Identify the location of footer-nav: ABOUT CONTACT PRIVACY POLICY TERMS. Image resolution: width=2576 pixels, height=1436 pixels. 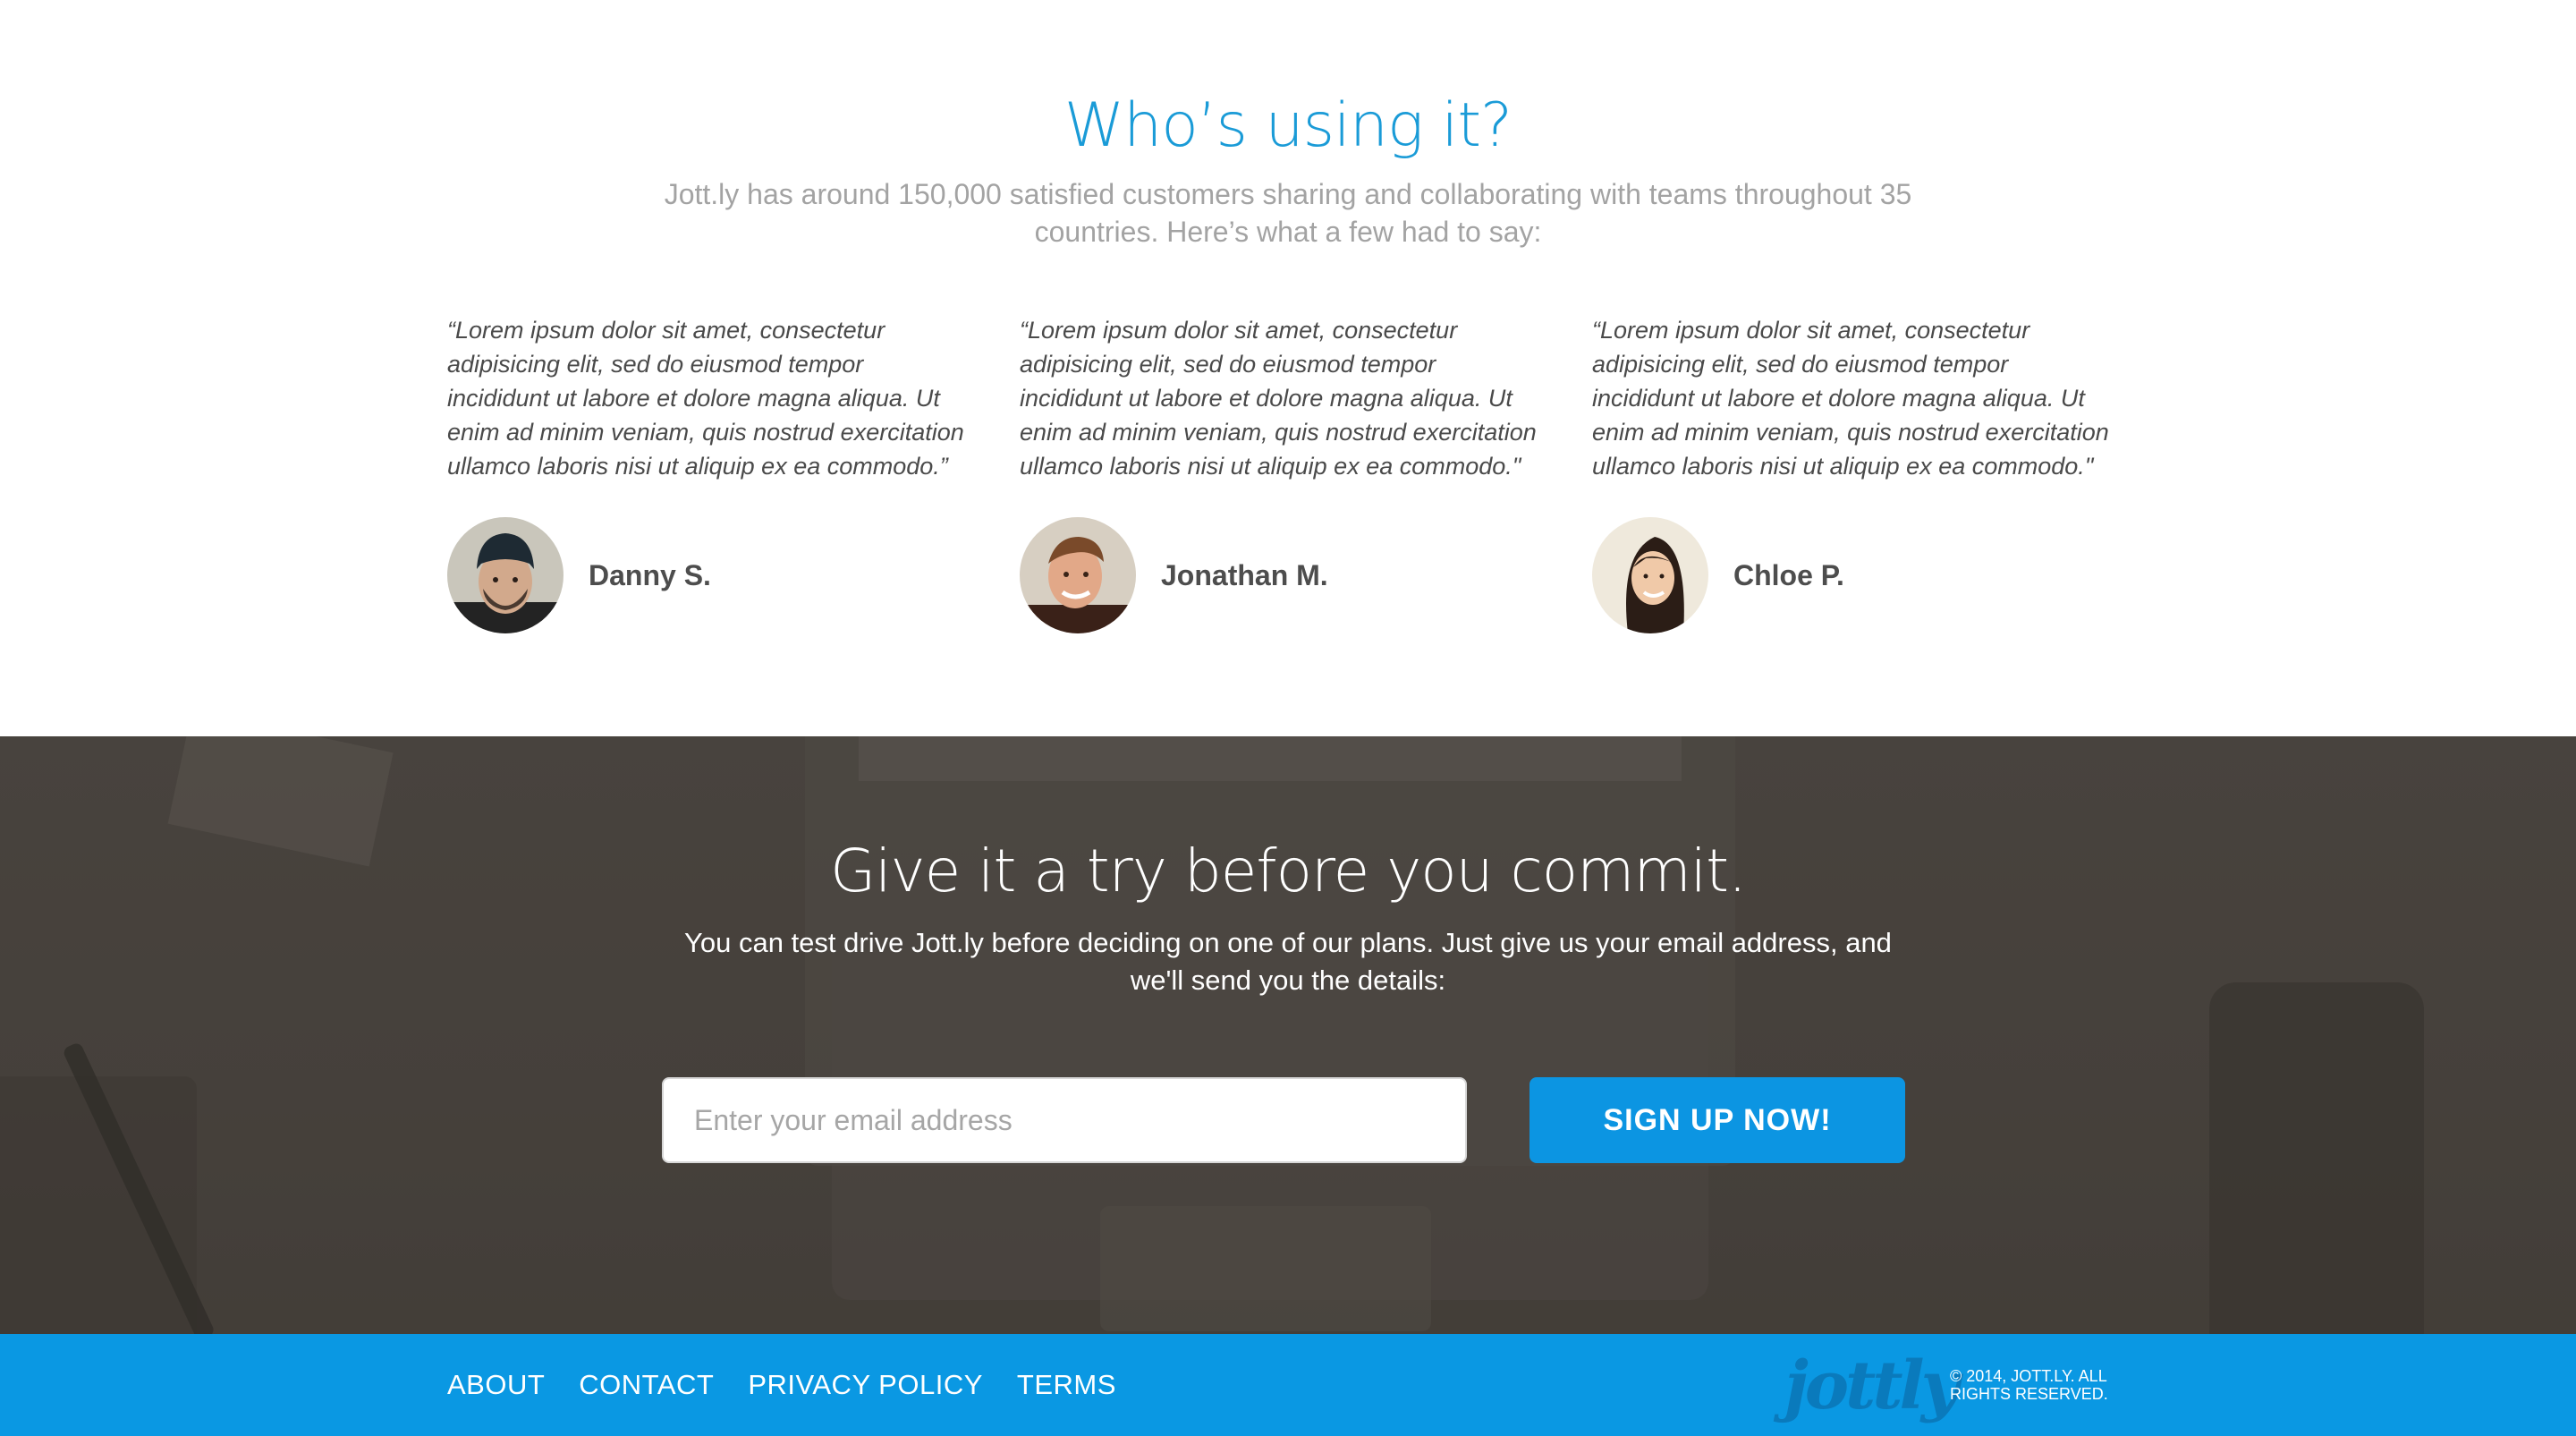
(798, 1385).